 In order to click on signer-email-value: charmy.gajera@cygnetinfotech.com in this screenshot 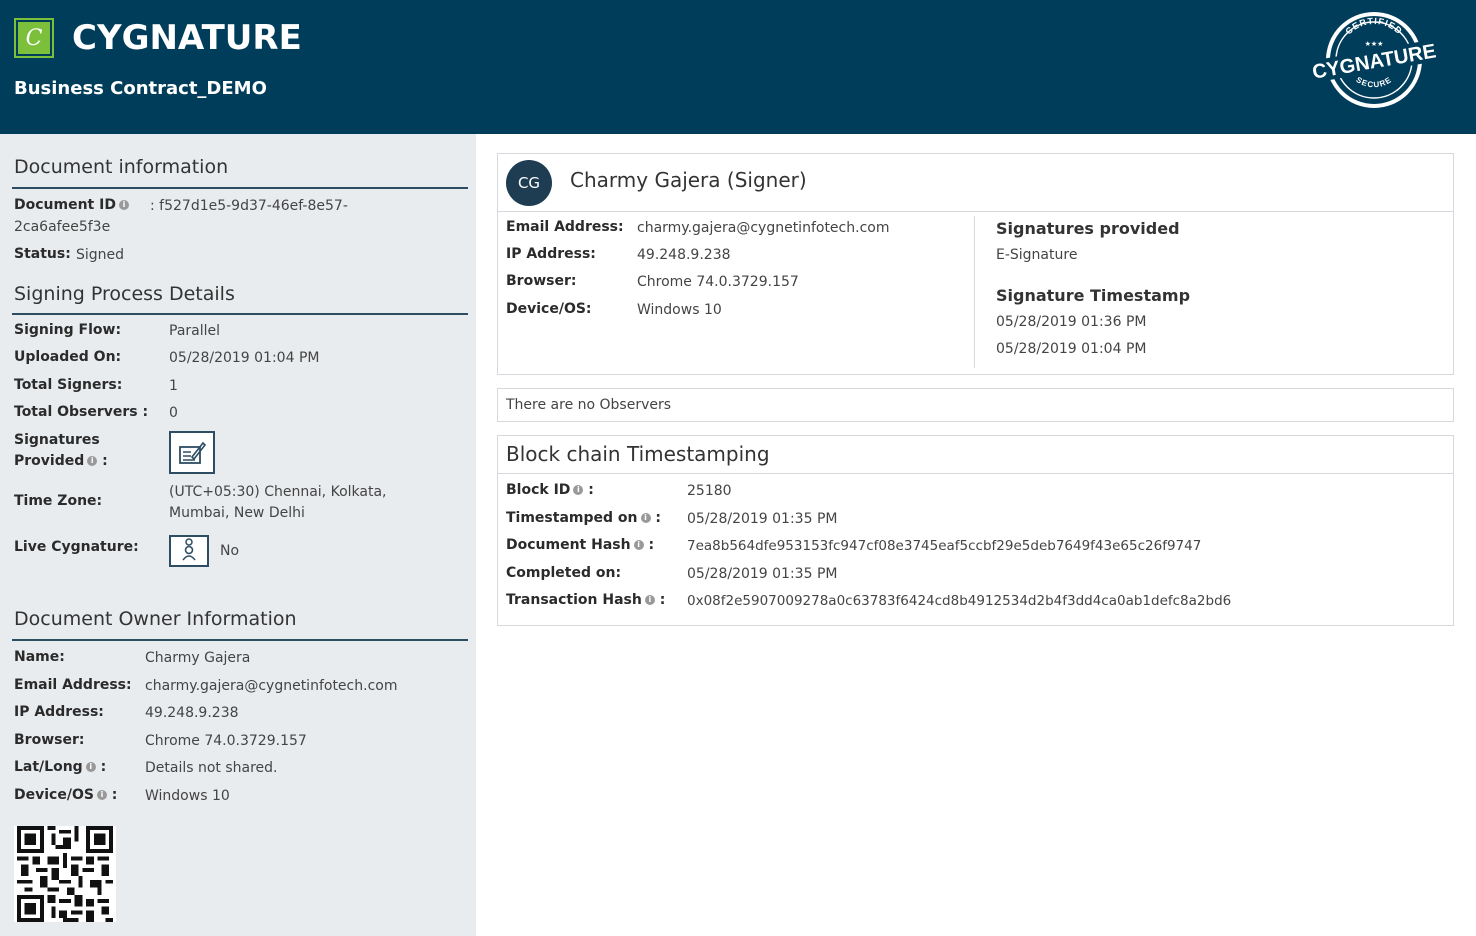, I will do `click(763, 228)`.